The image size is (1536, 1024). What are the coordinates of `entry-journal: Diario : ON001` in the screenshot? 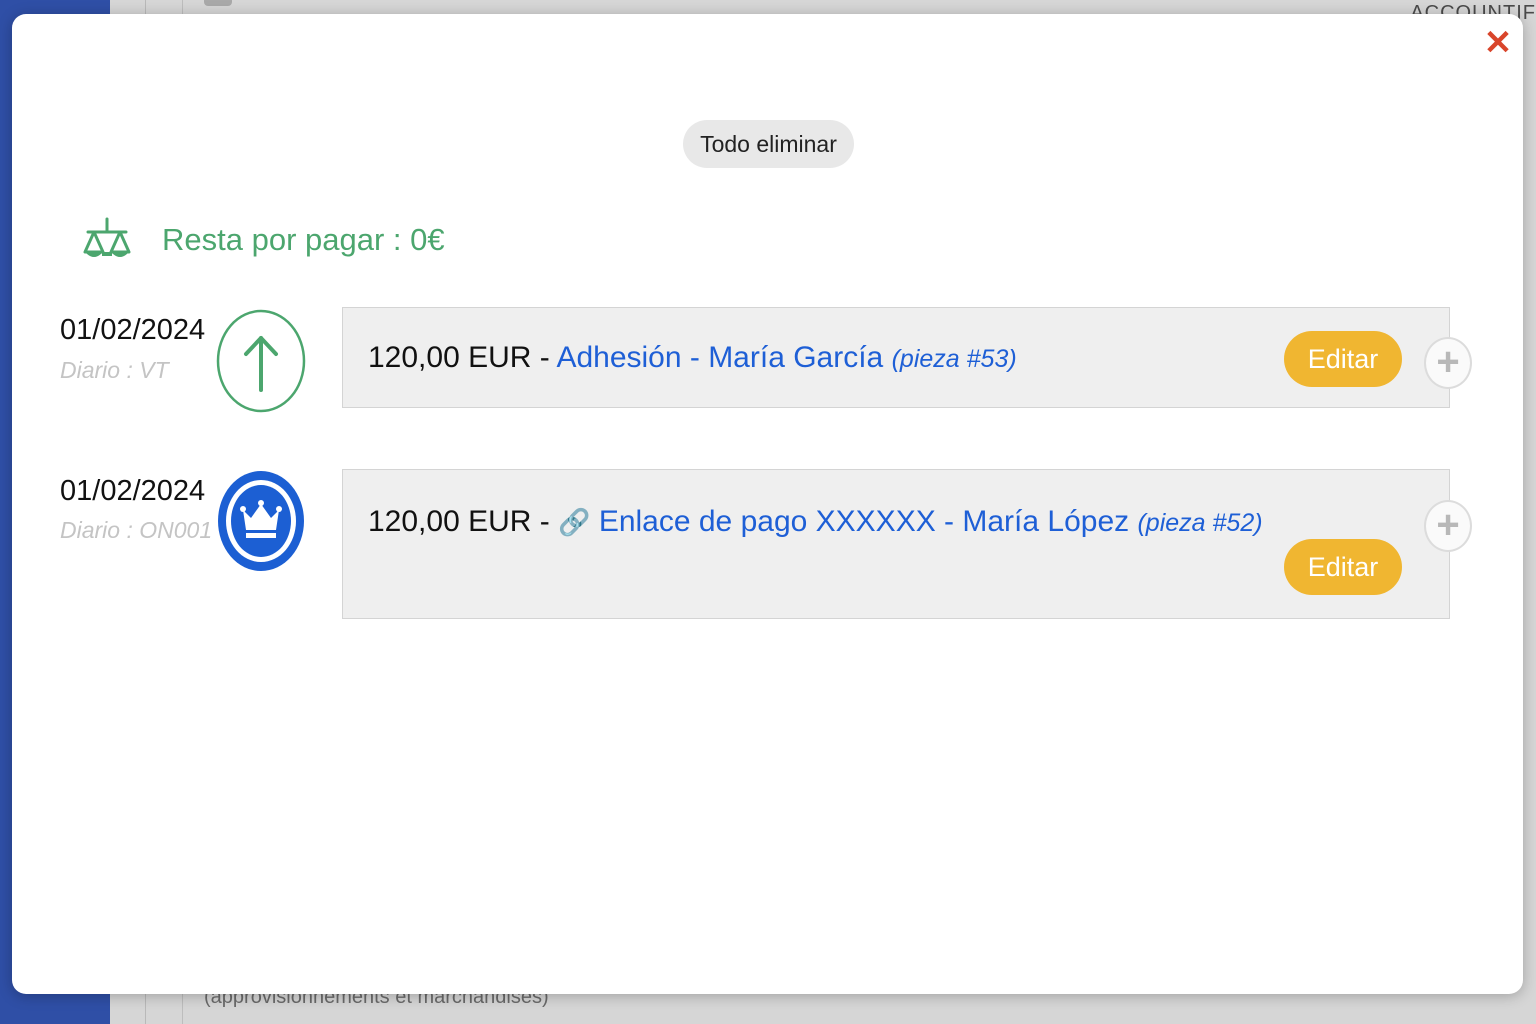 It's located at (136, 530).